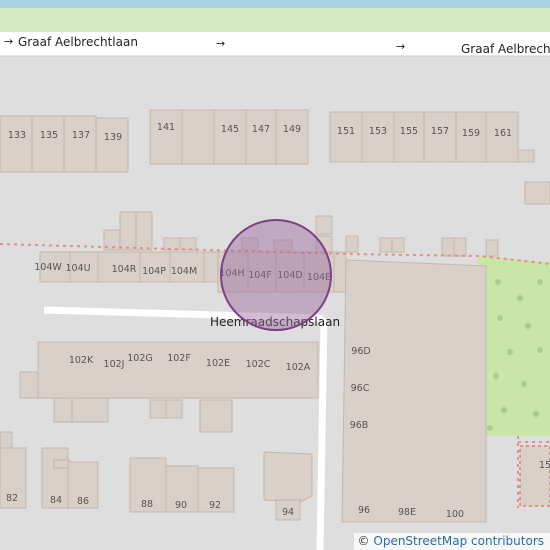 The width and height of the screenshot is (550, 550). I want to click on location-marker, so click(276, 275).